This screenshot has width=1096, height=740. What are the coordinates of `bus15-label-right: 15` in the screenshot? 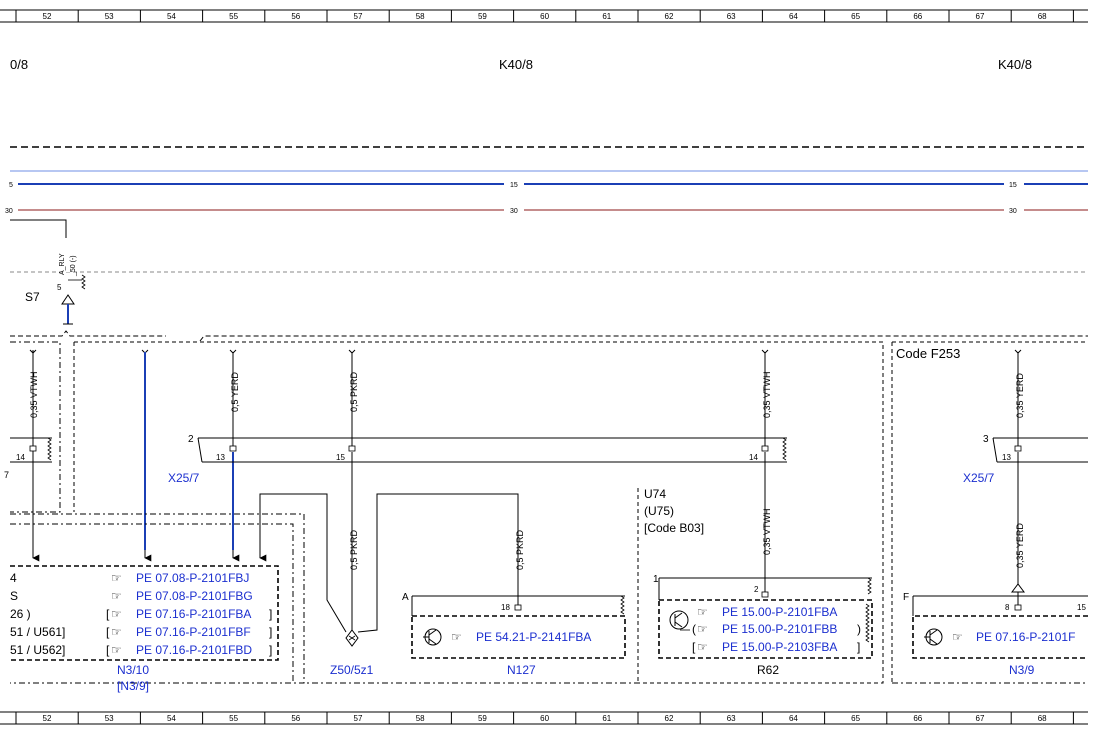 It's located at (1013, 185).